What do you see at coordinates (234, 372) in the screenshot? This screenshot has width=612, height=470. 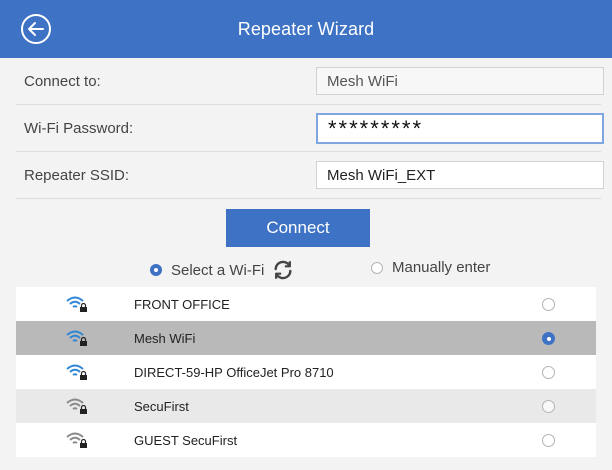 I see `network-ssid: DIRECT-59-HP OfficeJet Pro 8710` at bounding box center [234, 372].